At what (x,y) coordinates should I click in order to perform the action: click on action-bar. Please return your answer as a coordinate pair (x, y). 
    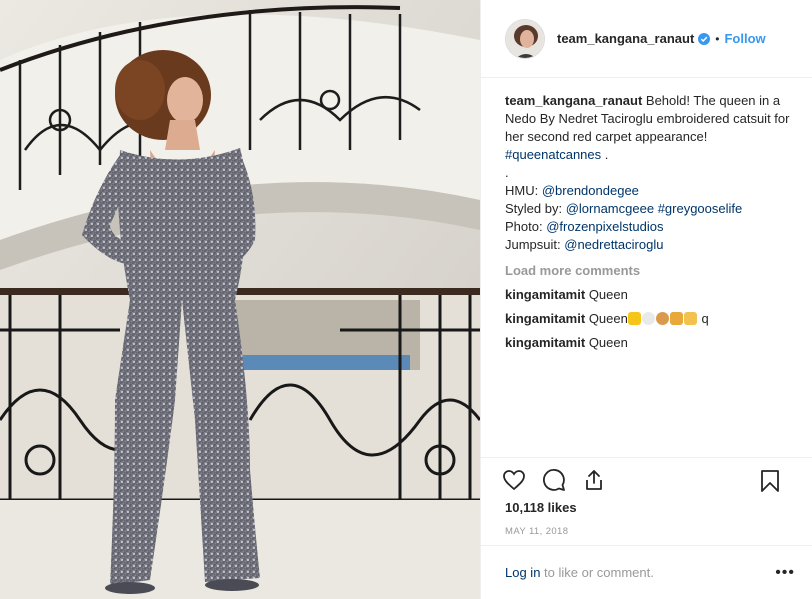
    Looking at the image, I should click on (646, 479).